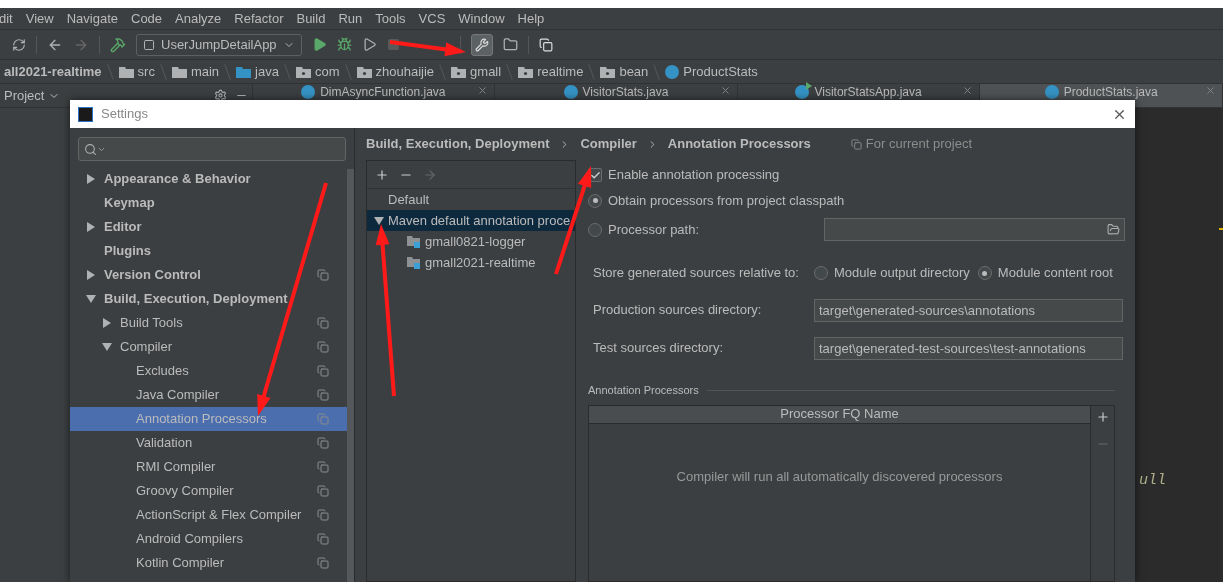 This screenshot has height=582, width=1223. What do you see at coordinates (267, 71) in the screenshot?
I see `breadcrumb-item: java` at bounding box center [267, 71].